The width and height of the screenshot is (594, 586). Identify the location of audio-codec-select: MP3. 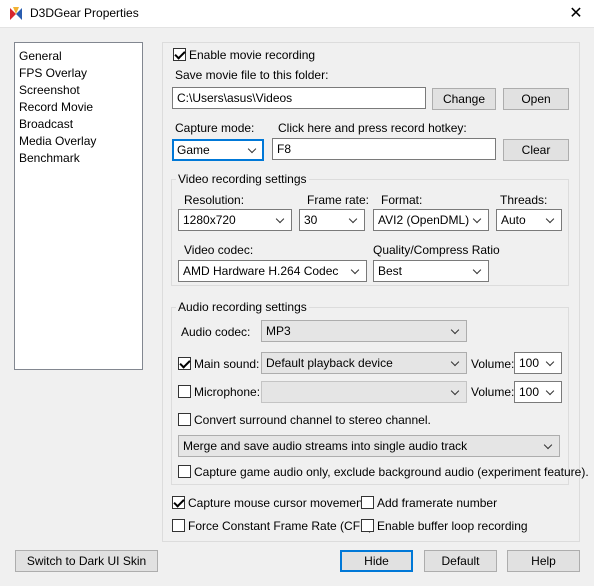
(364, 331).